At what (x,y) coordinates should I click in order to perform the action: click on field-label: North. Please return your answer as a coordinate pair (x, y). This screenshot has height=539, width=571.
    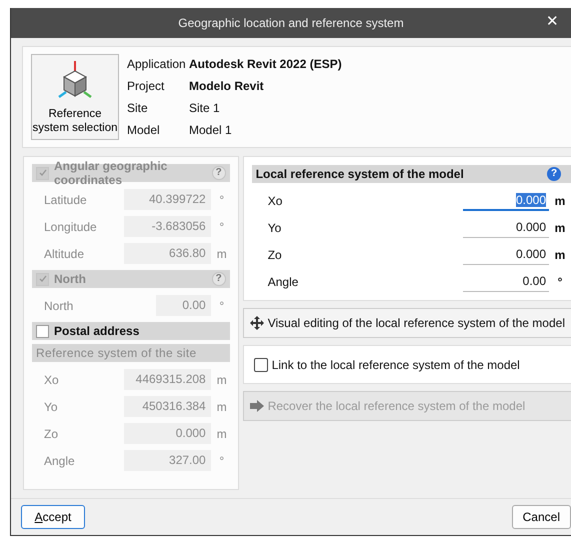
    Looking at the image, I should click on (59, 305).